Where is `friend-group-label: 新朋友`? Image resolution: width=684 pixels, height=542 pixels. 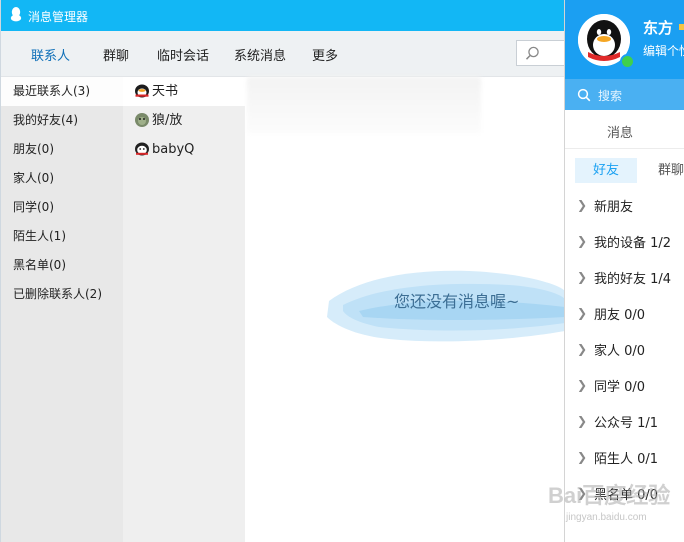 friend-group-label: 新朋友 is located at coordinates (614, 207).